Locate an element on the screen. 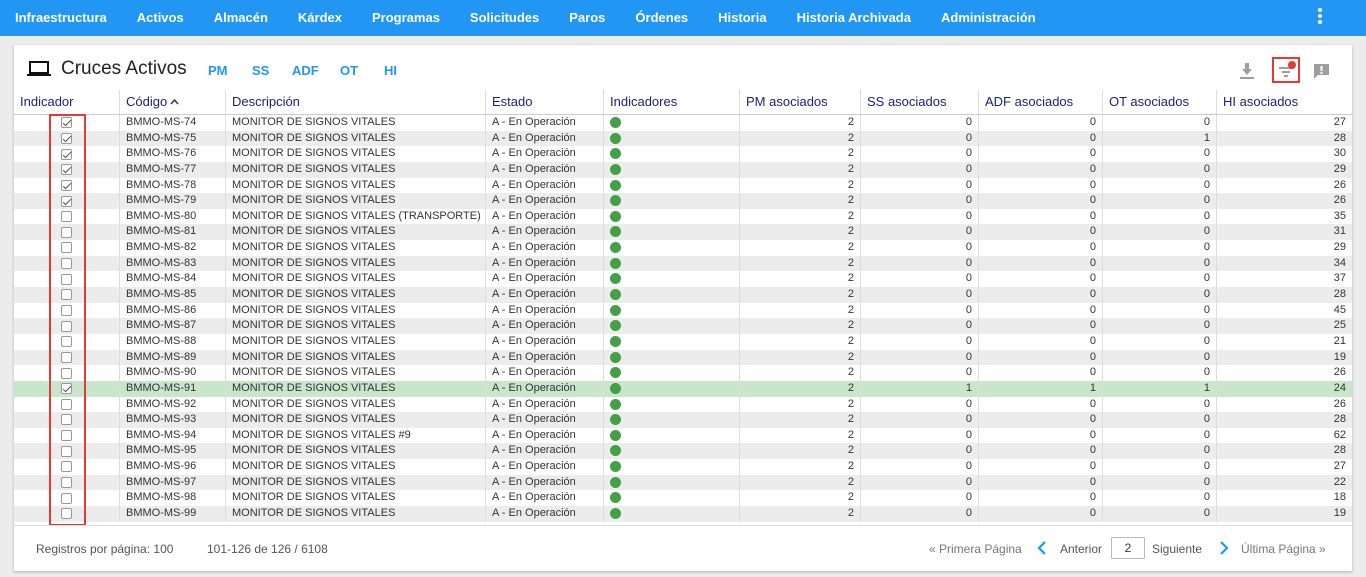 This screenshot has width=1366, height=577. prev-page-link: Anterior is located at coordinates (1081, 549).